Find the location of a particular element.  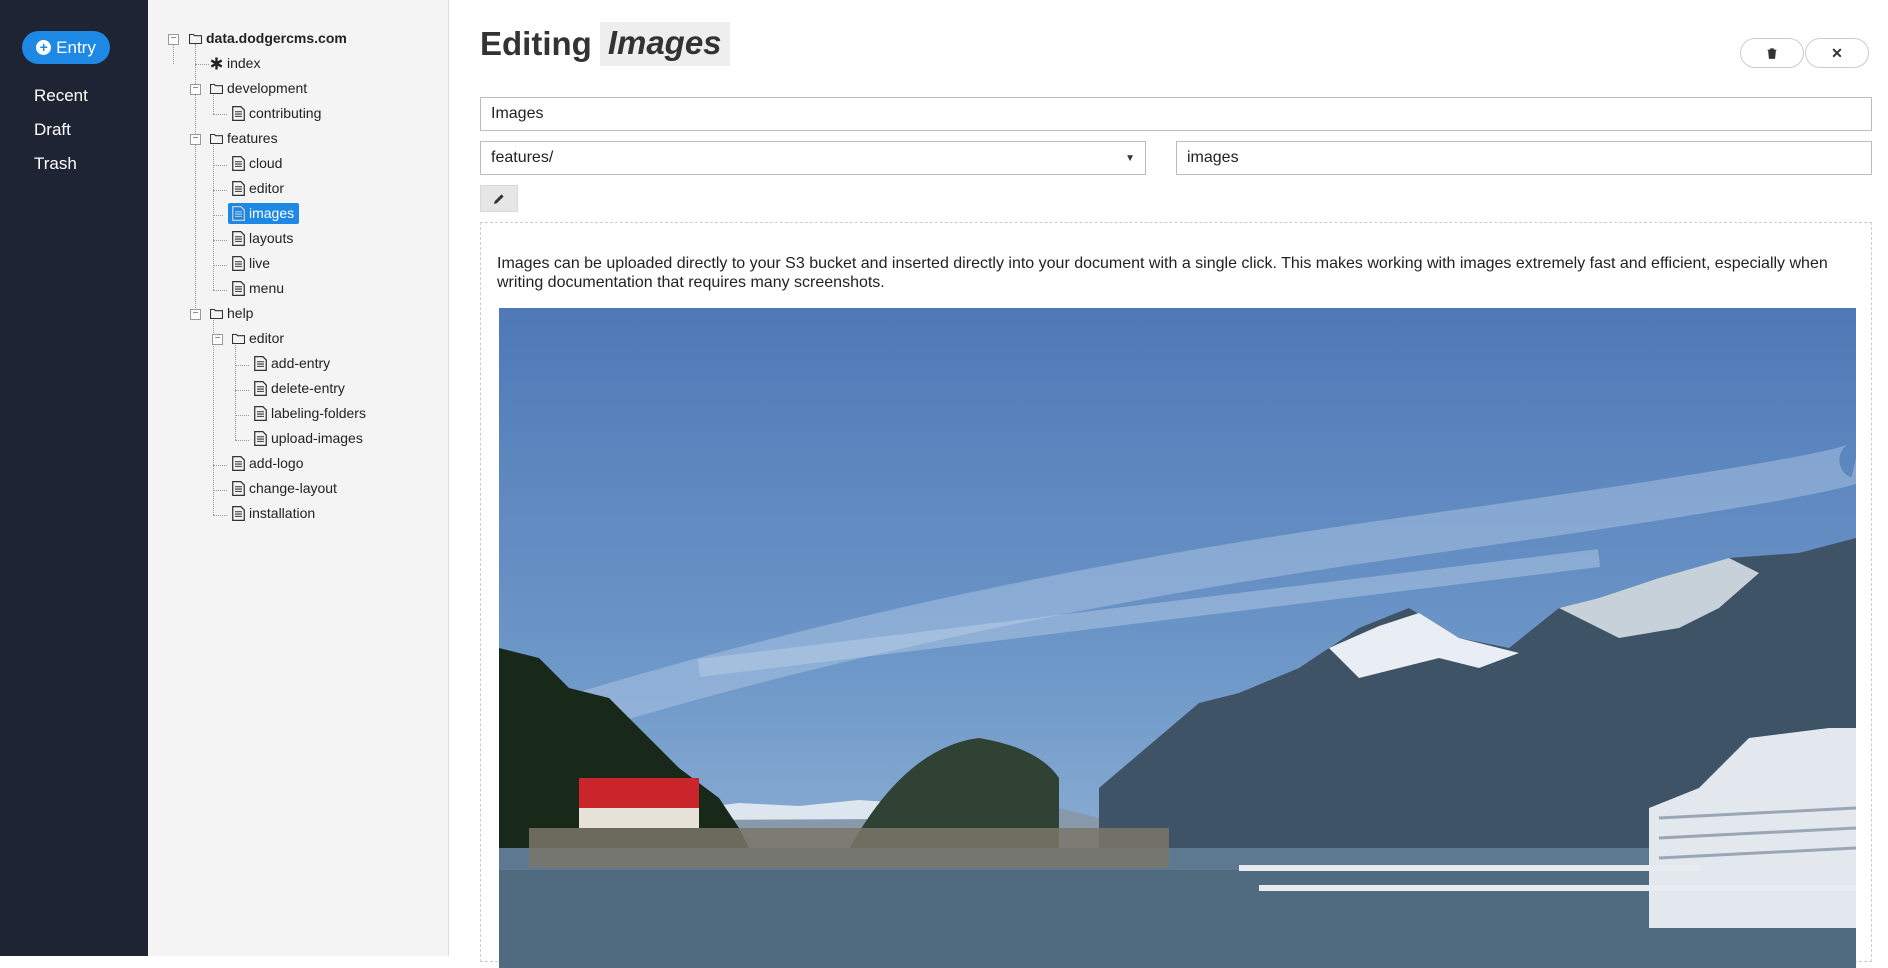

app-nav: + Entry Recent Draft Trash is located at coordinates (74, 478).